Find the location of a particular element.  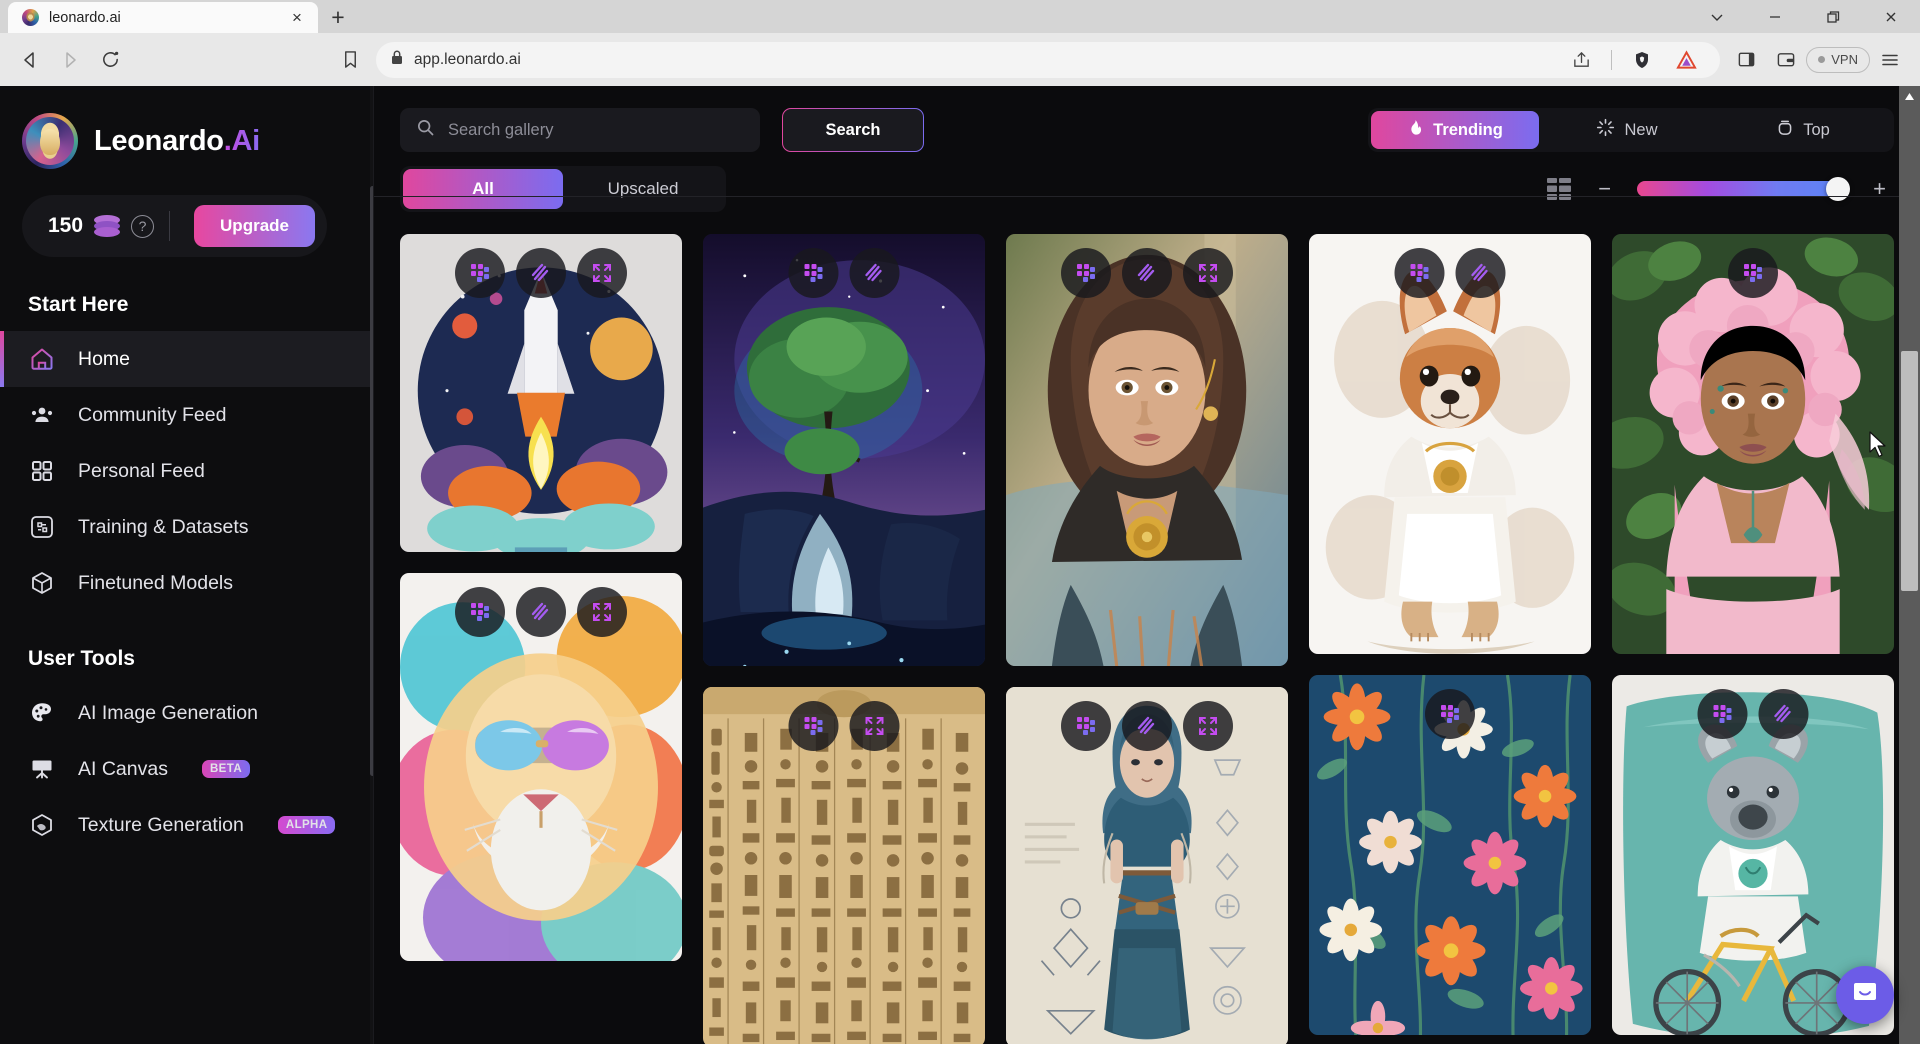

brave-rewards-icon is located at coordinates (1686, 60).